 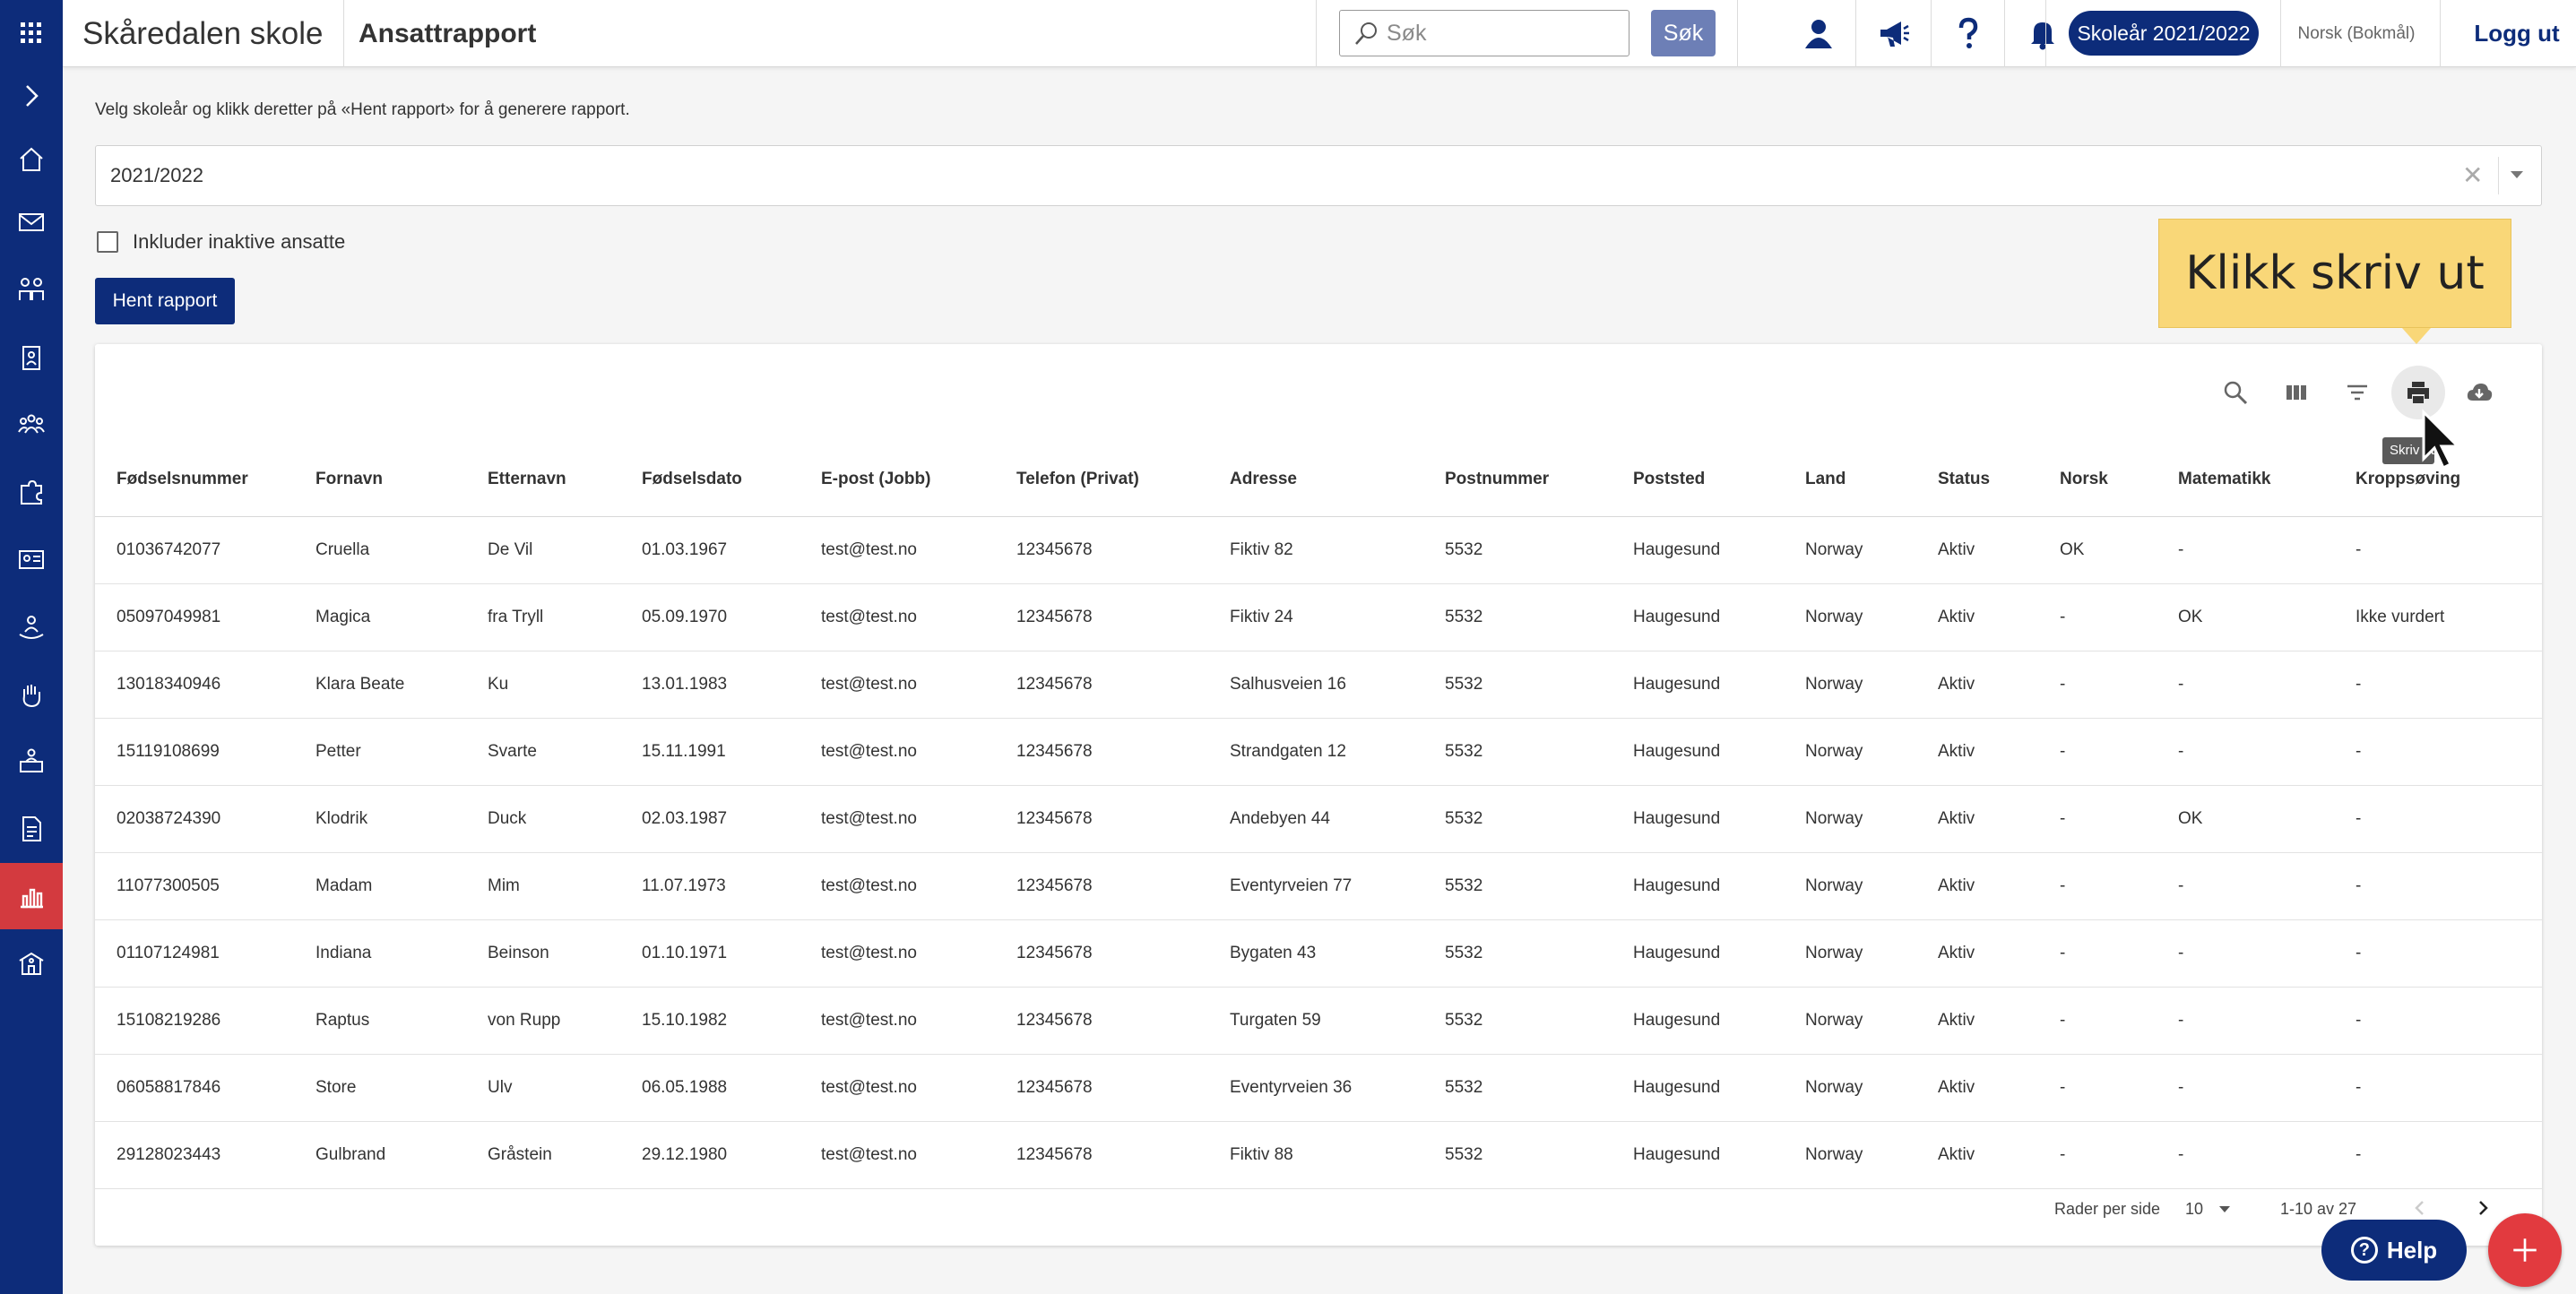 I want to click on next-page-button, so click(x=2483, y=1208).